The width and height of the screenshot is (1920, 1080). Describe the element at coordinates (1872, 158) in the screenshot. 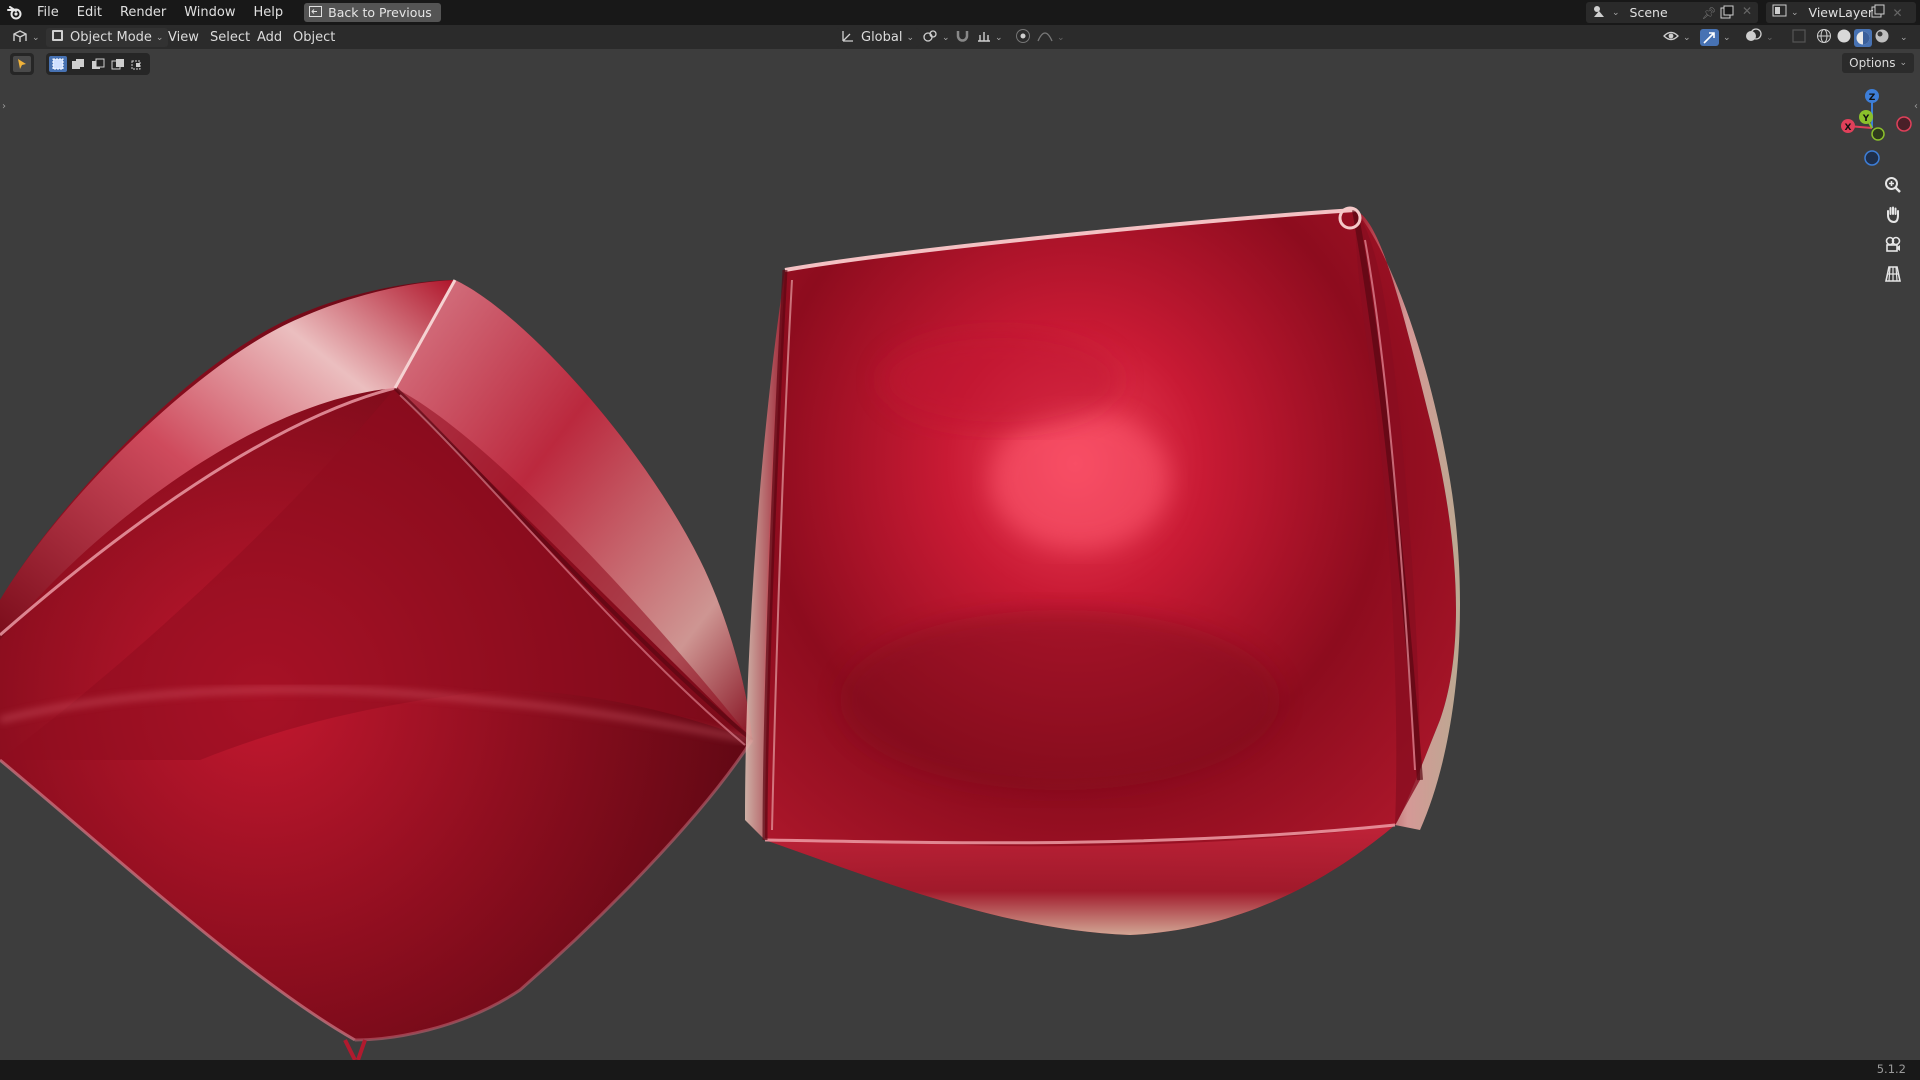

I see `neg-z-axis-handle` at that location.